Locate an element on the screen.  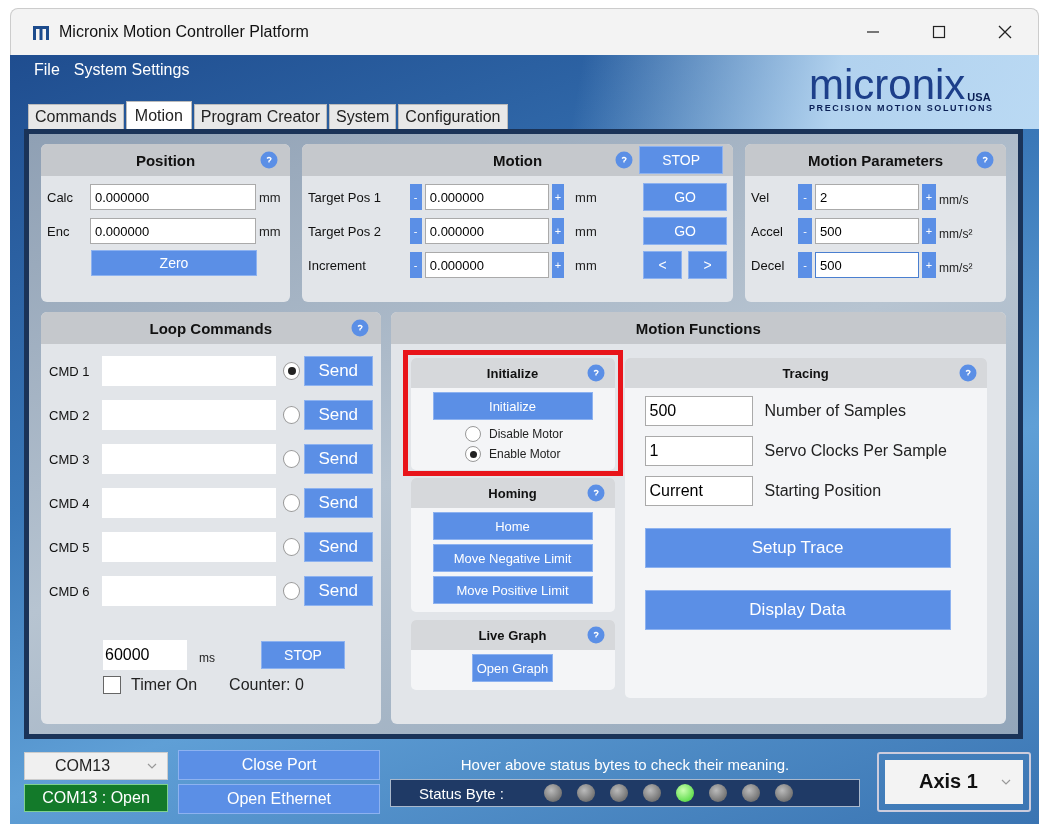
port-dropdown: COM13 is located at coordinates (96, 765).